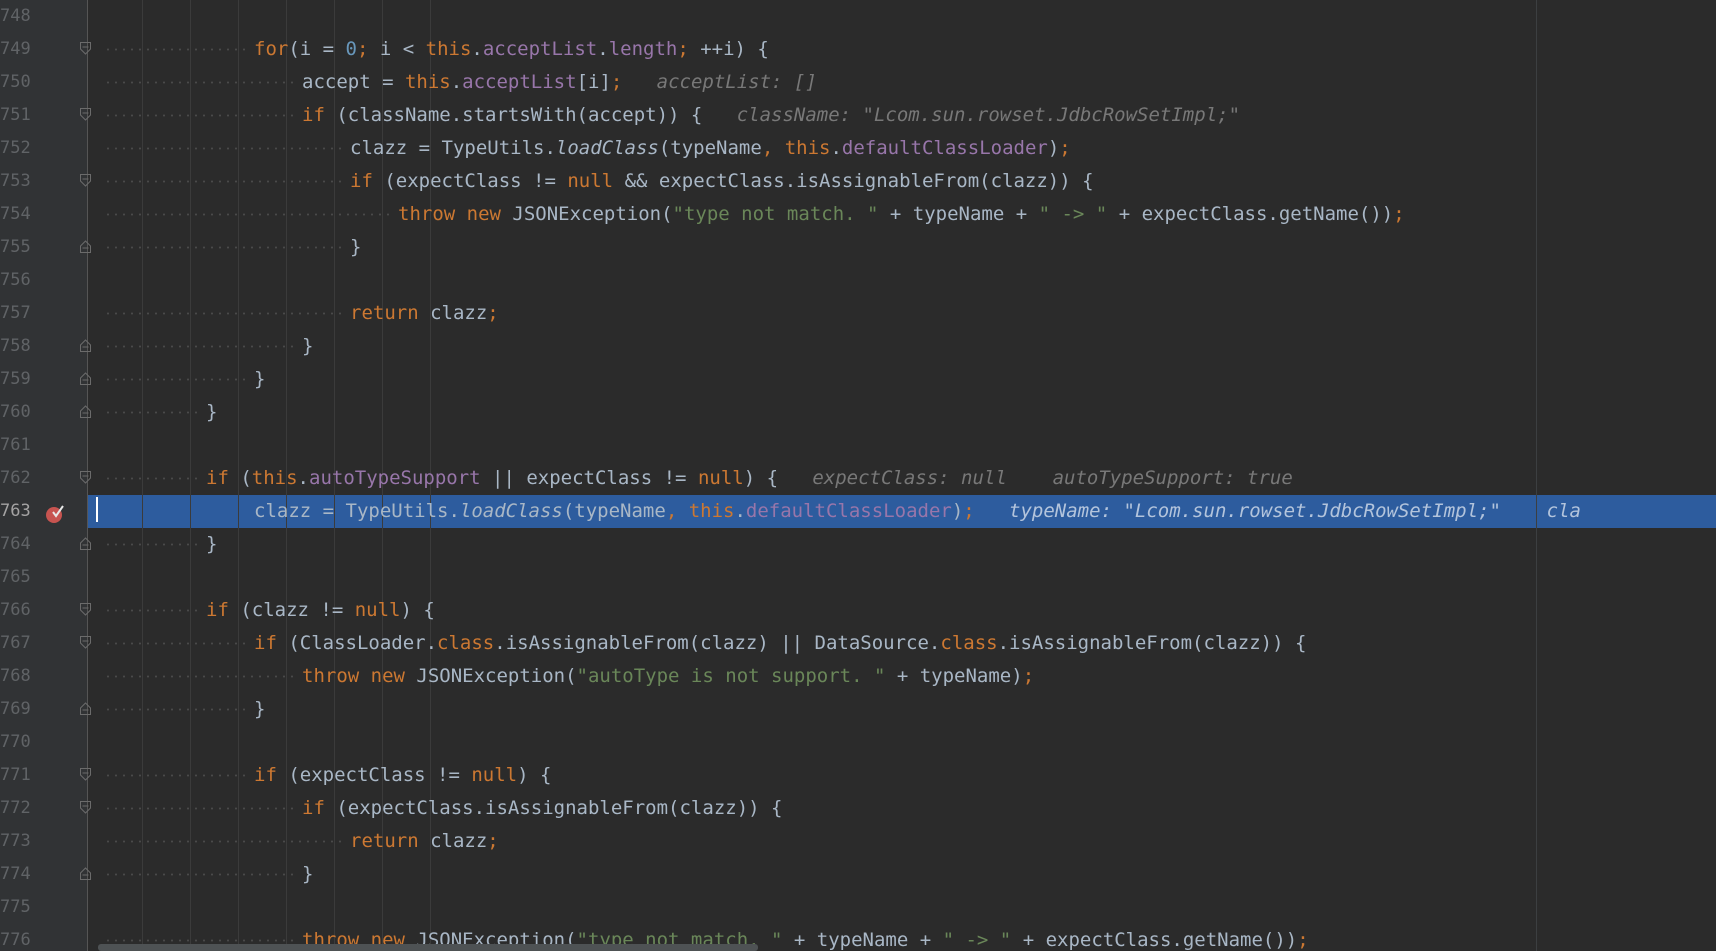  Describe the element at coordinates (15, 709) in the screenshot. I see `line-number: 769` at that location.